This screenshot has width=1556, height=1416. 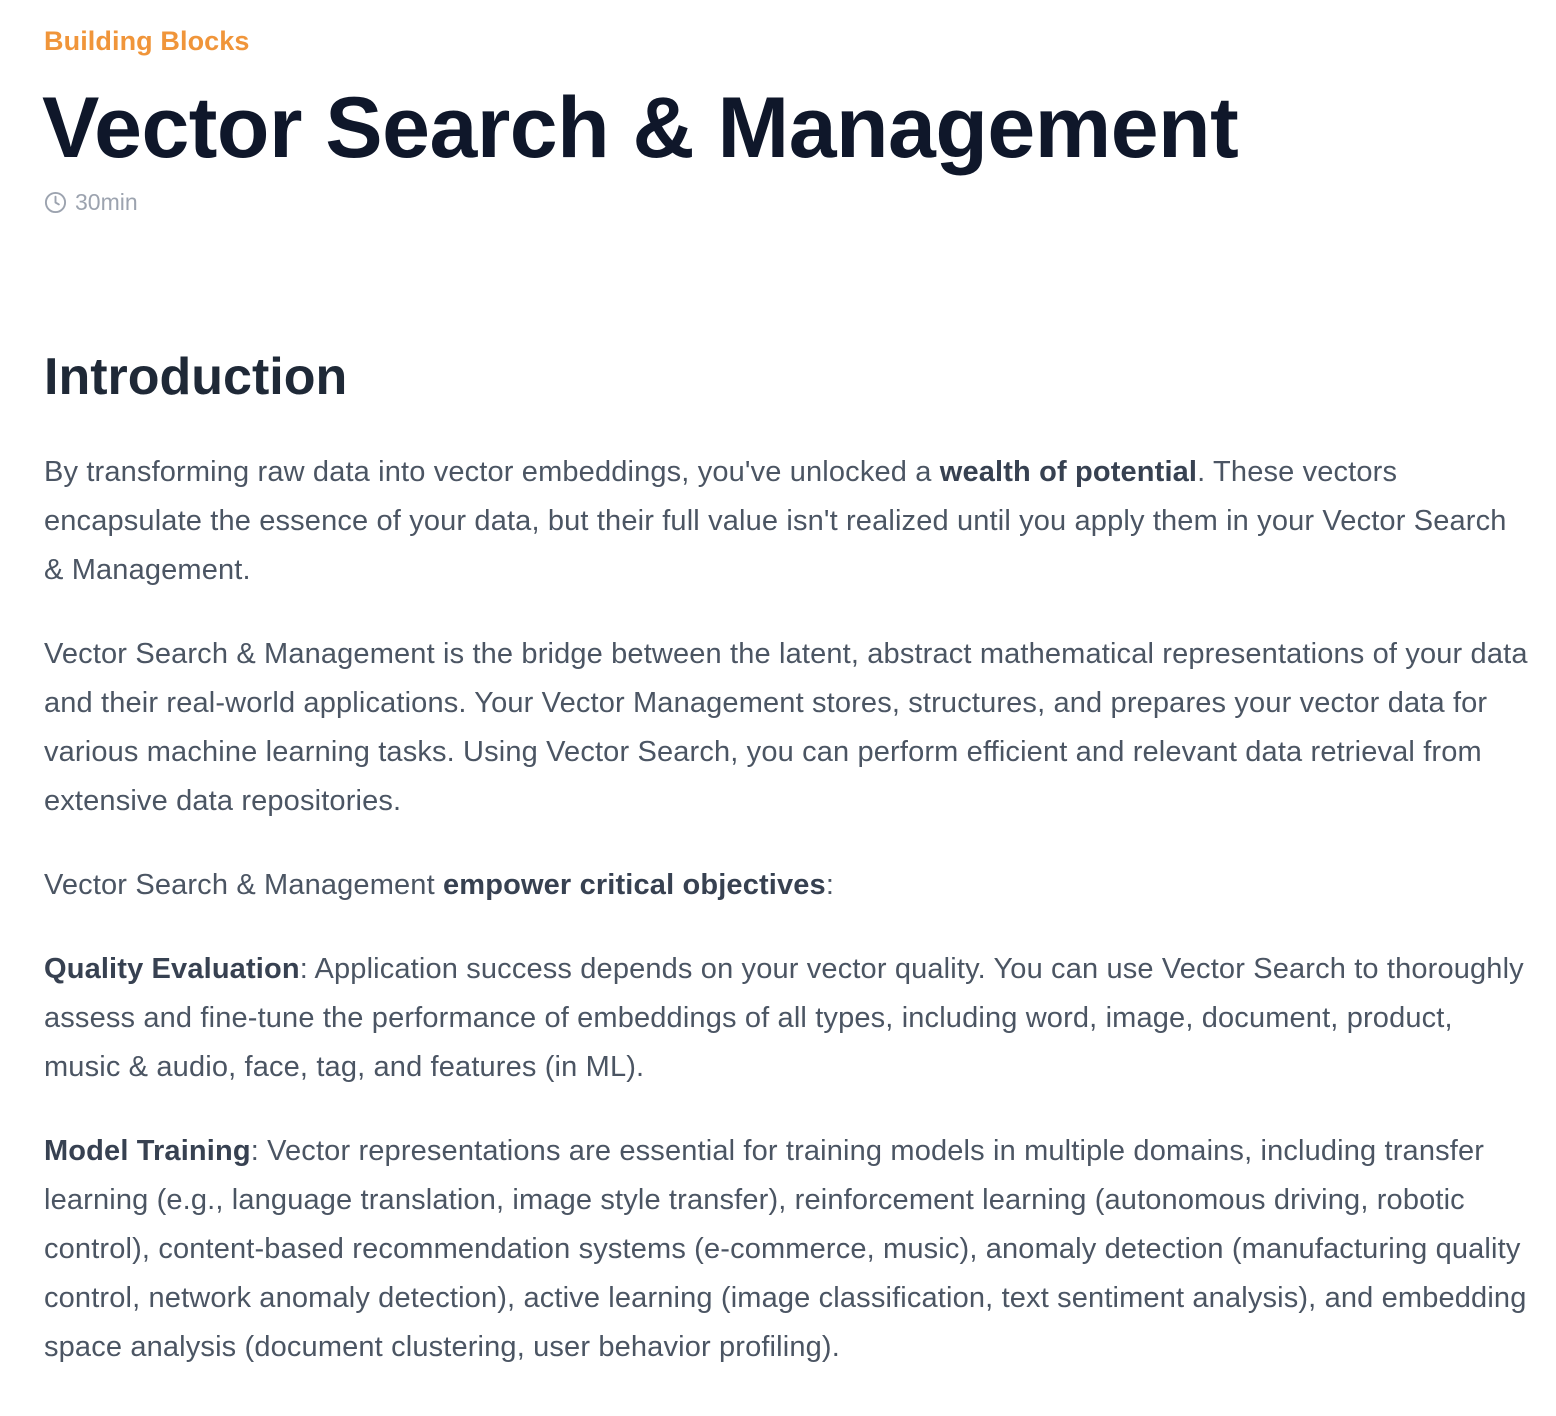 What do you see at coordinates (147, 41) in the screenshot?
I see `category-link: Building Blocks` at bounding box center [147, 41].